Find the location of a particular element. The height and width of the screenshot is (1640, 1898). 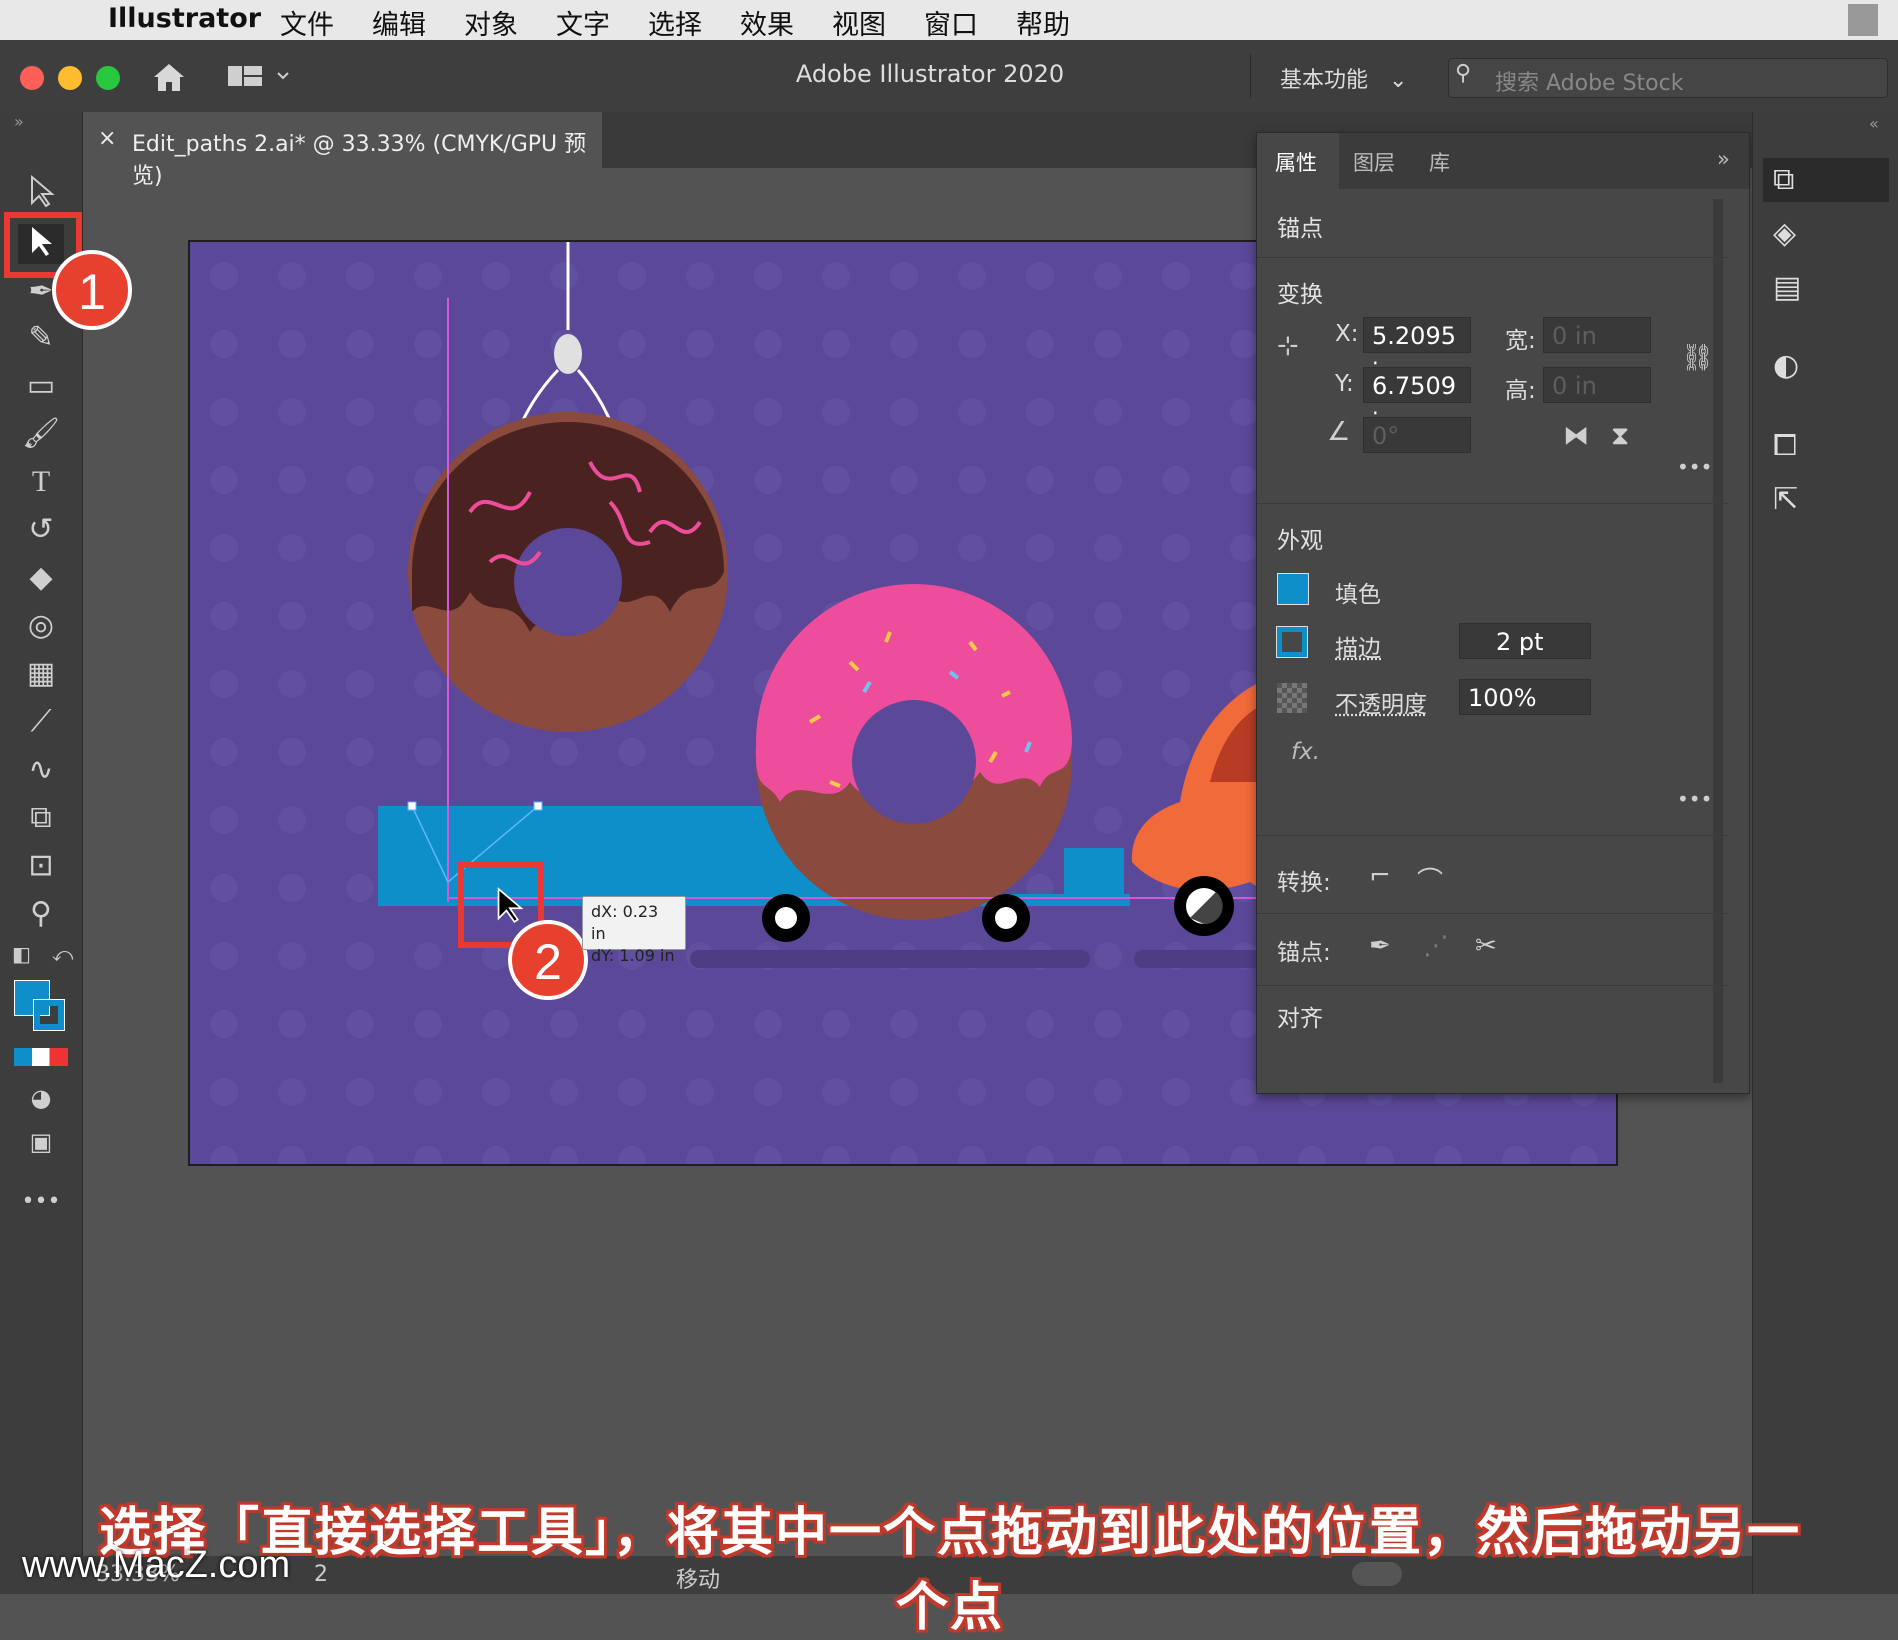

workspace-label: 基本功能 is located at coordinates (1324, 80).